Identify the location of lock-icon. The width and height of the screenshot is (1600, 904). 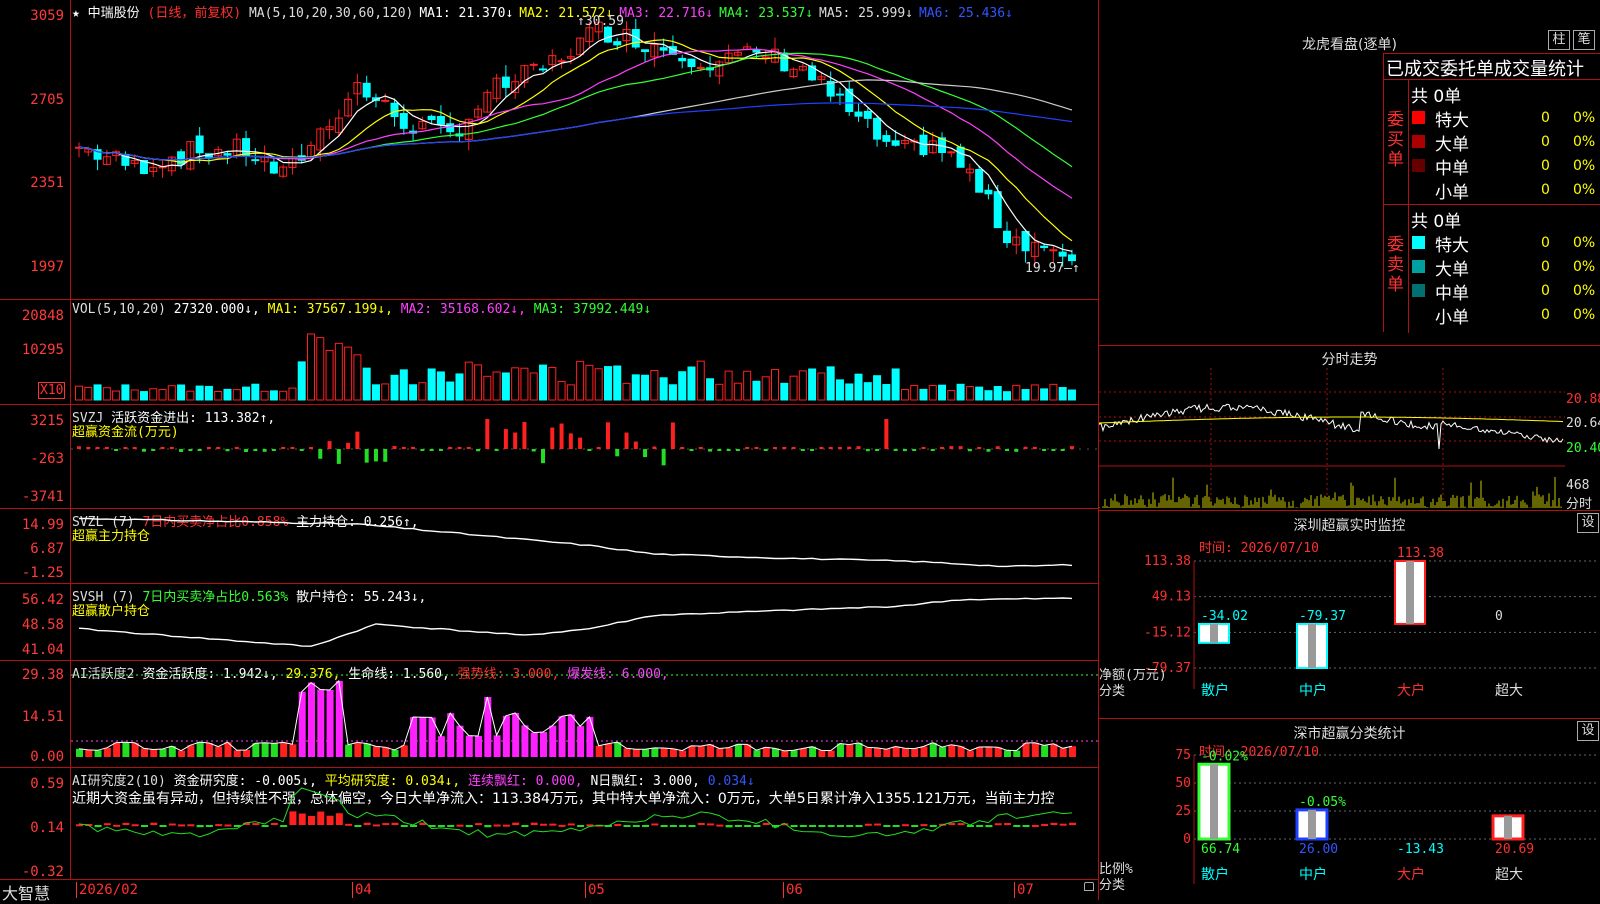
(1089, 886).